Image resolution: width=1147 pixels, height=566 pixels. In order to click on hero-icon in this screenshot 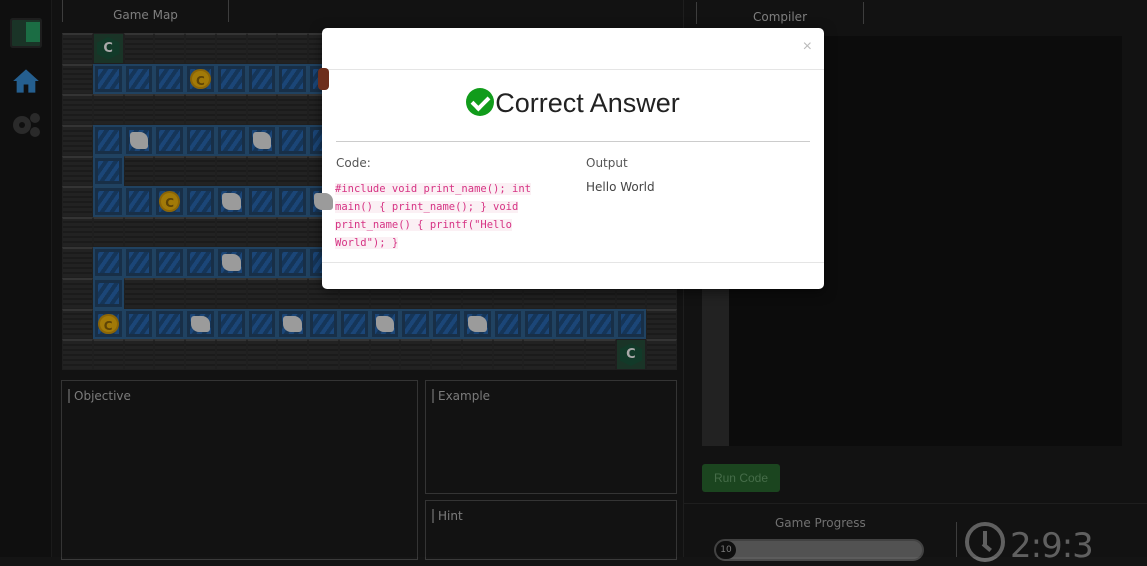, I will do `click(323, 79)`.